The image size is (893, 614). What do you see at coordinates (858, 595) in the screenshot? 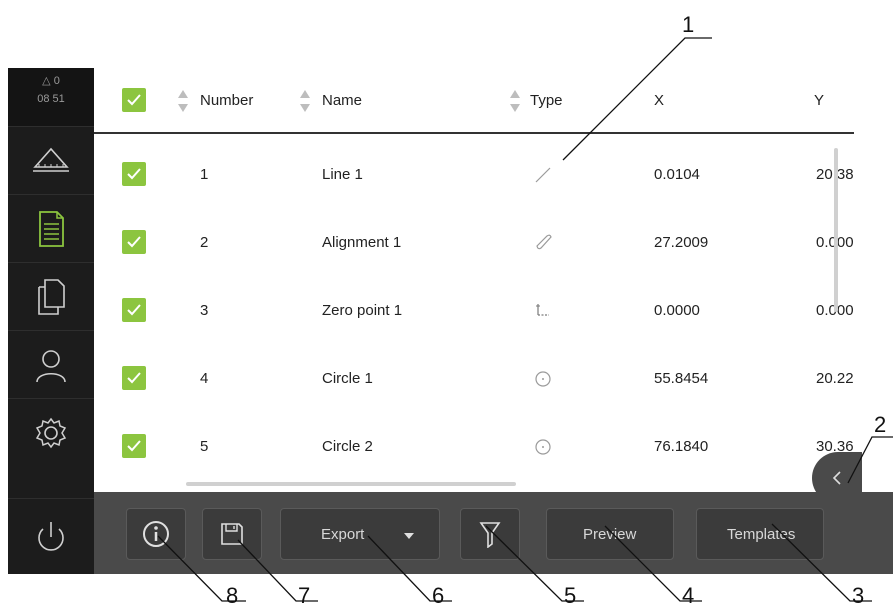
I see `callout-3: 3` at bounding box center [858, 595].